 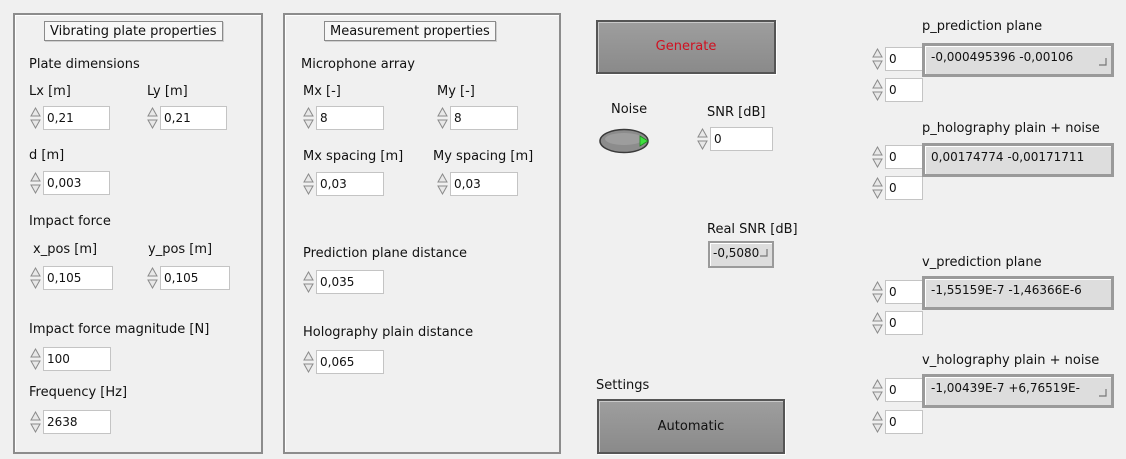 What do you see at coordinates (77, 422) in the screenshot?
I see `frequency-input: 2638` at bounding box center [77, 422].